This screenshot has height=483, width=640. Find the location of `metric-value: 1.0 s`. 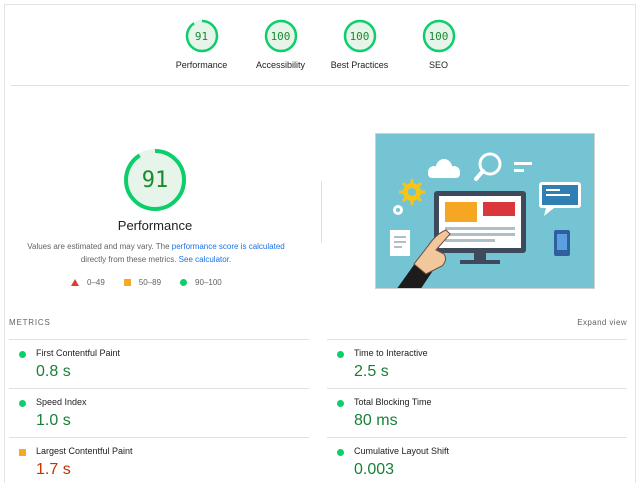

metric-value: 1.0 s is located at coordinates (53, 420).